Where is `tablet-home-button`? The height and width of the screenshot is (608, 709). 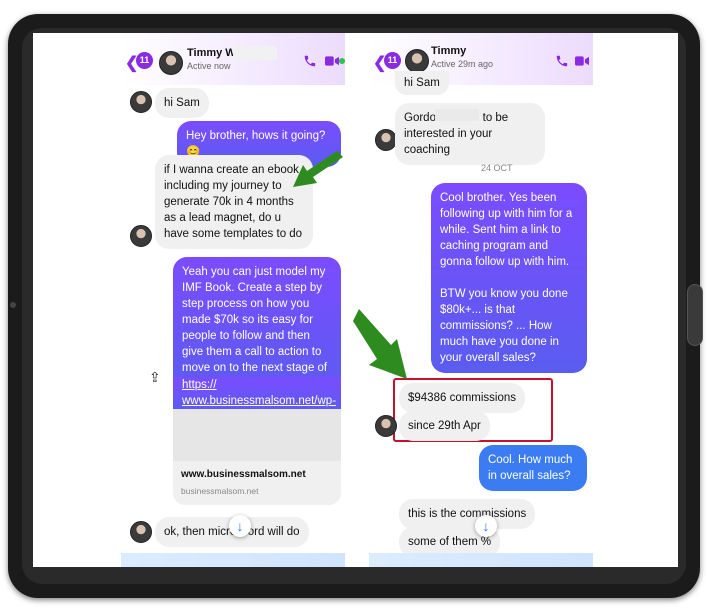 tablet-home-button is located at coordinates (695, 315).